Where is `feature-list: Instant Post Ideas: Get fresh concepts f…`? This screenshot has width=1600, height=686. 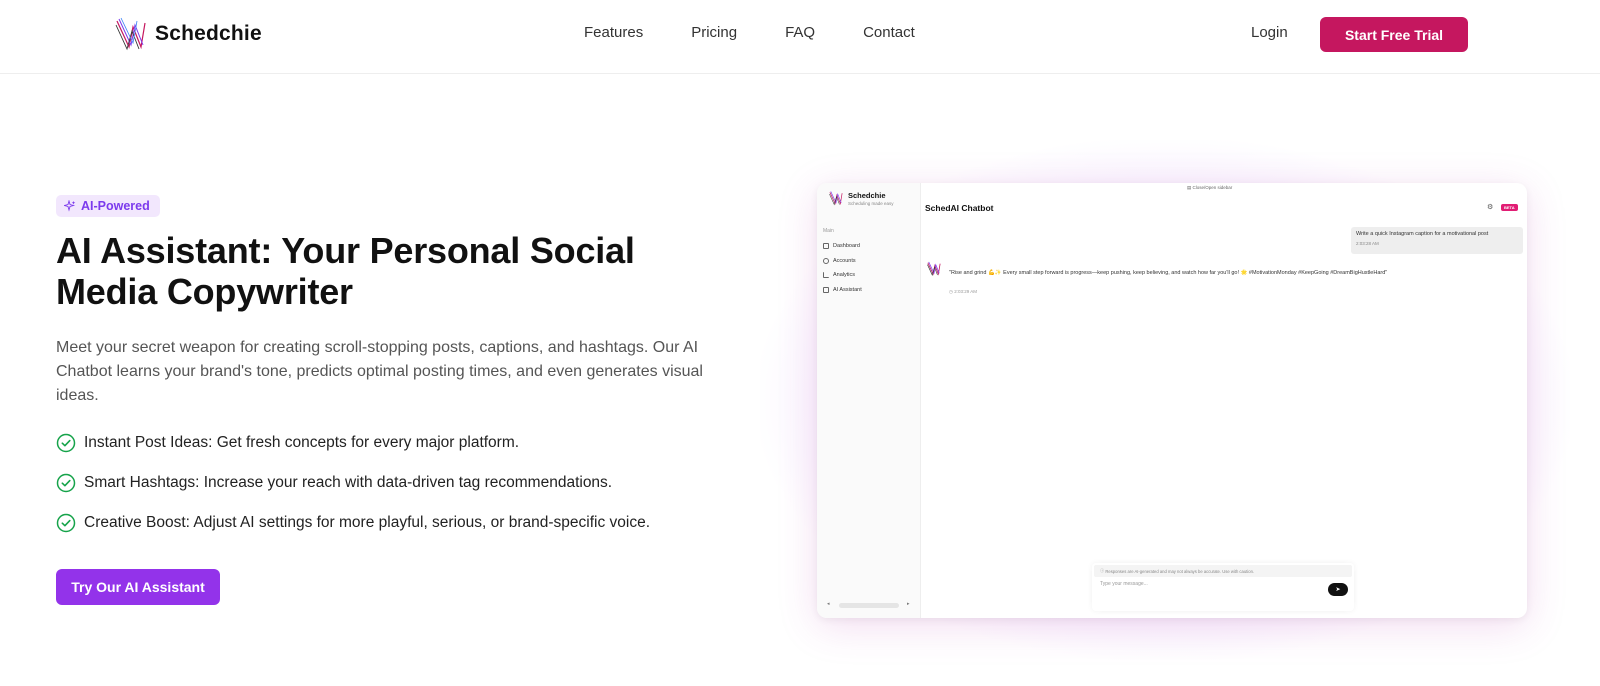 feature-list: Instant Post Ideas: Get fresh concepts f… is located at coordinates (353, 493).